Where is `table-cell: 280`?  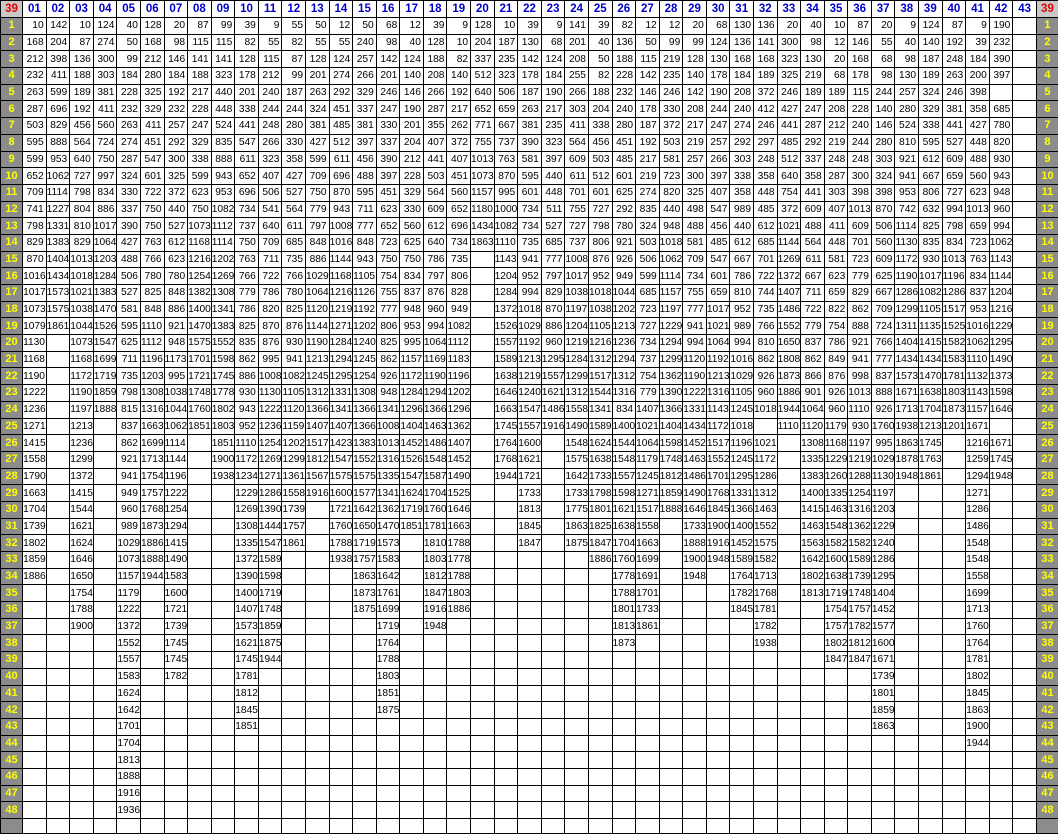 table-cell: 280 is located at coordinates (152, 76).